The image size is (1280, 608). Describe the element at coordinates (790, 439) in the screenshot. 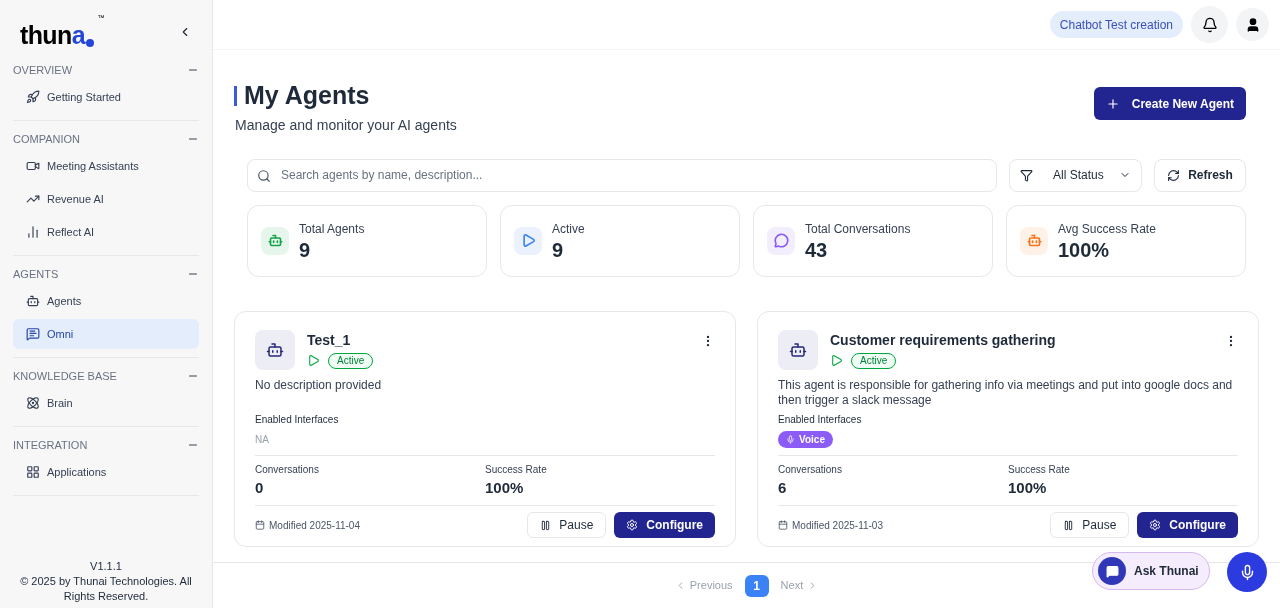

I see `mic-icon` at that location.